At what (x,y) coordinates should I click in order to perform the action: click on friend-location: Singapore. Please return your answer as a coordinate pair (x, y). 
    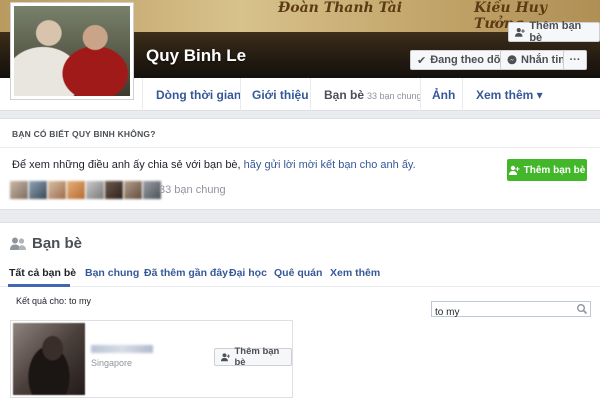
    Looking at the image, I should click on (112, 363).